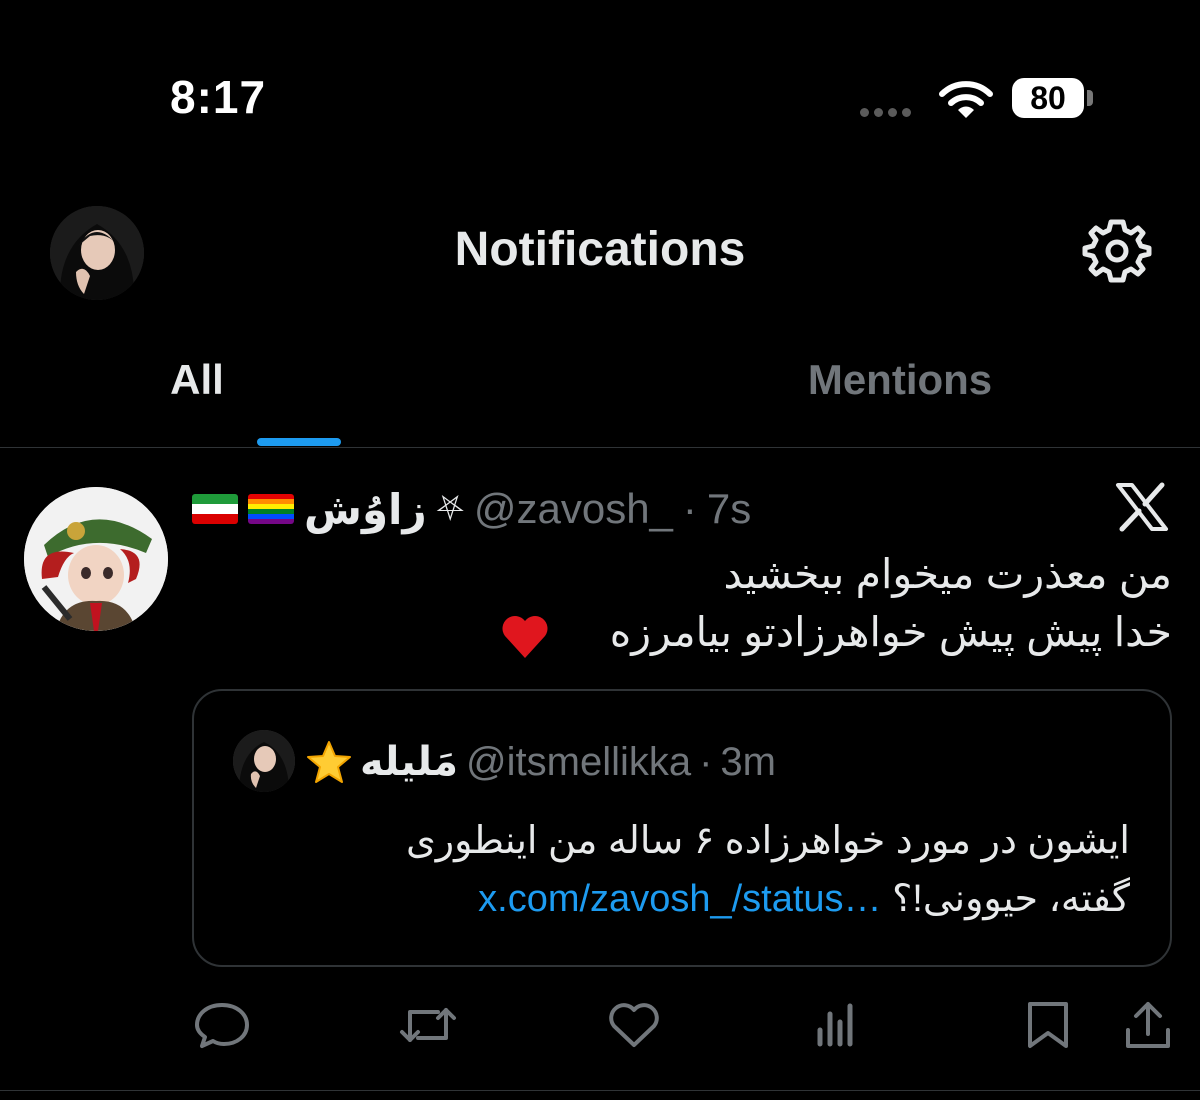 This screenshot has width=1200, height=1100. Describe the element at coordinates (409, 762) in the screenshot. I see `quoted-author-name: مَلیله` at that location.